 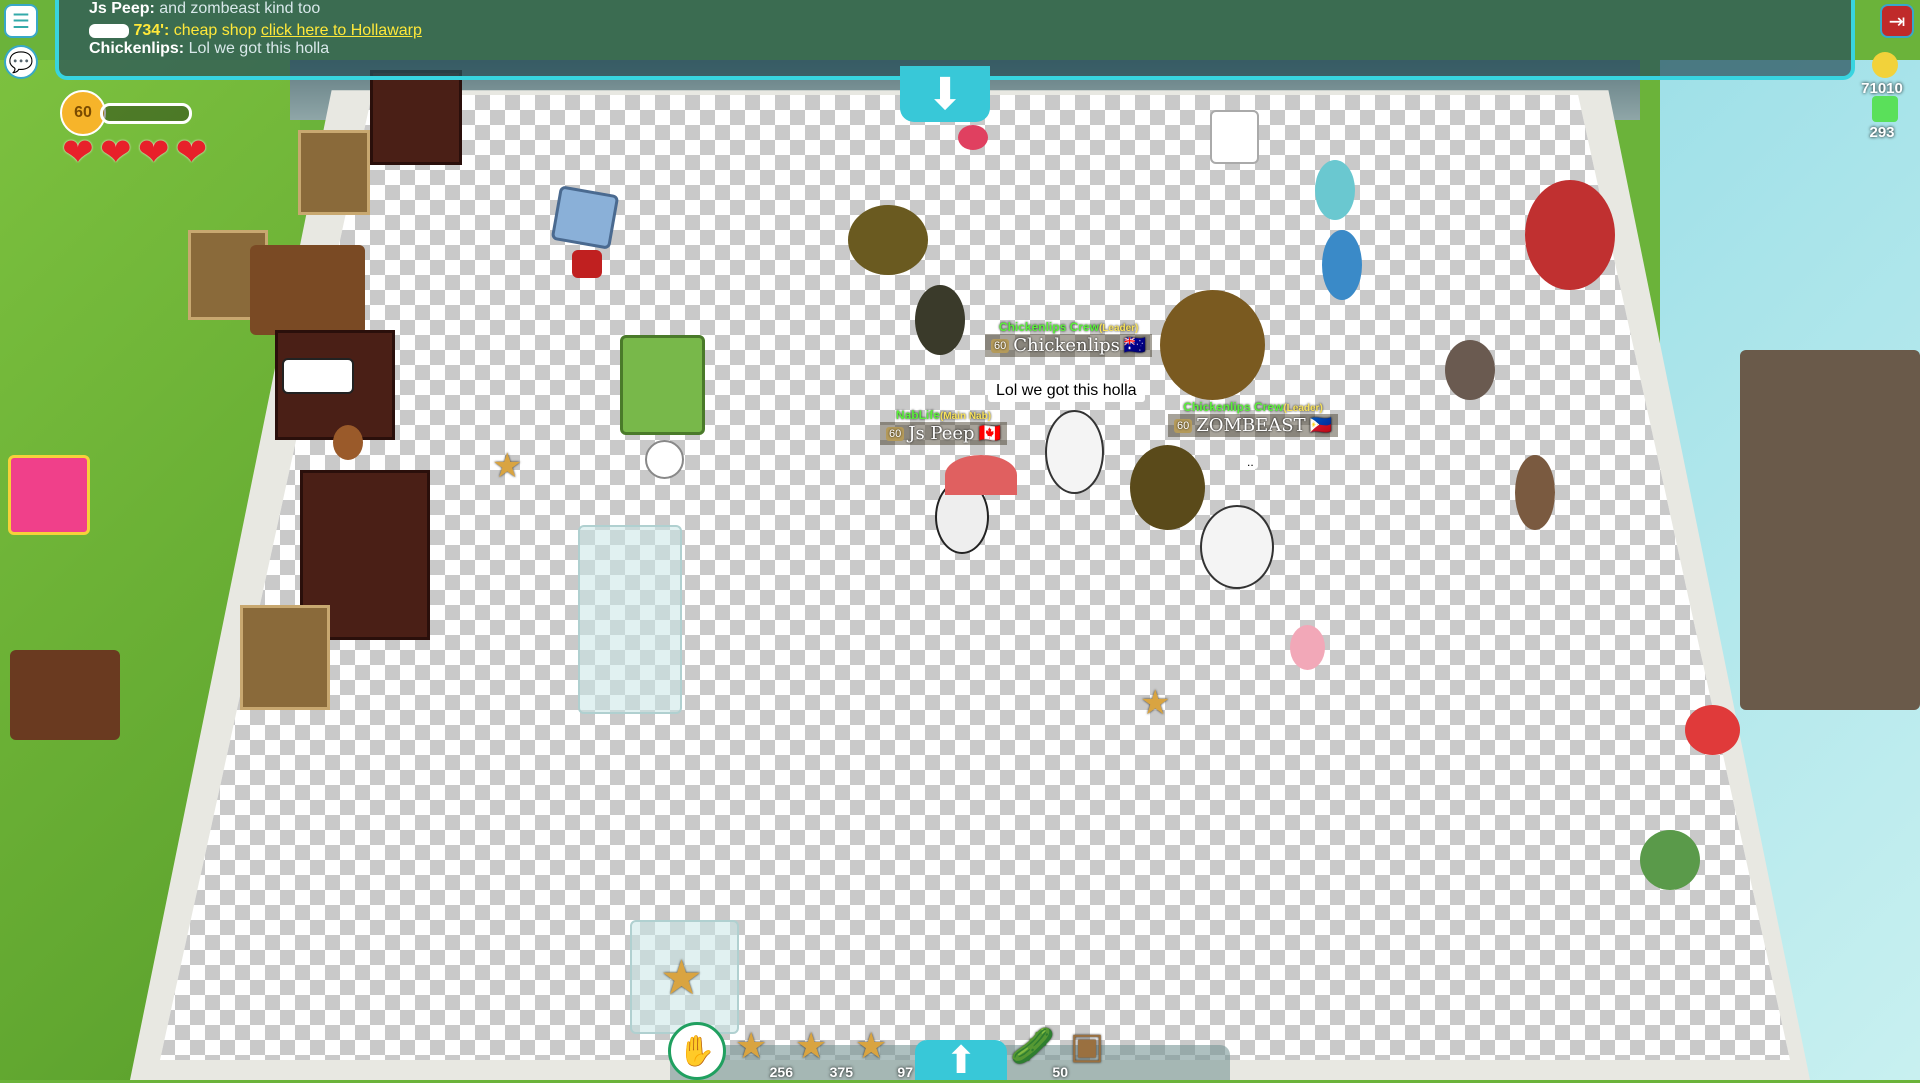 What do you see at coordinates (940, 320) in the screenshot?
I see `mob-pizza` at bounding box center [940, 320].